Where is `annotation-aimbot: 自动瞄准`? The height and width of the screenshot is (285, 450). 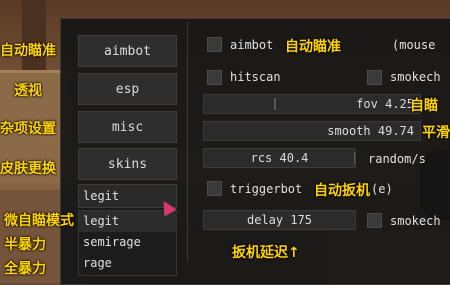
annotation-aimbot: 自动瞄准 is located at coordinates (28, 51).